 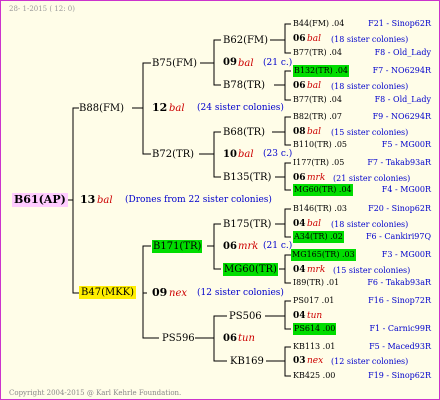 I want to click on g1-top-queen: B88(FM), so click(x=101, y=108).